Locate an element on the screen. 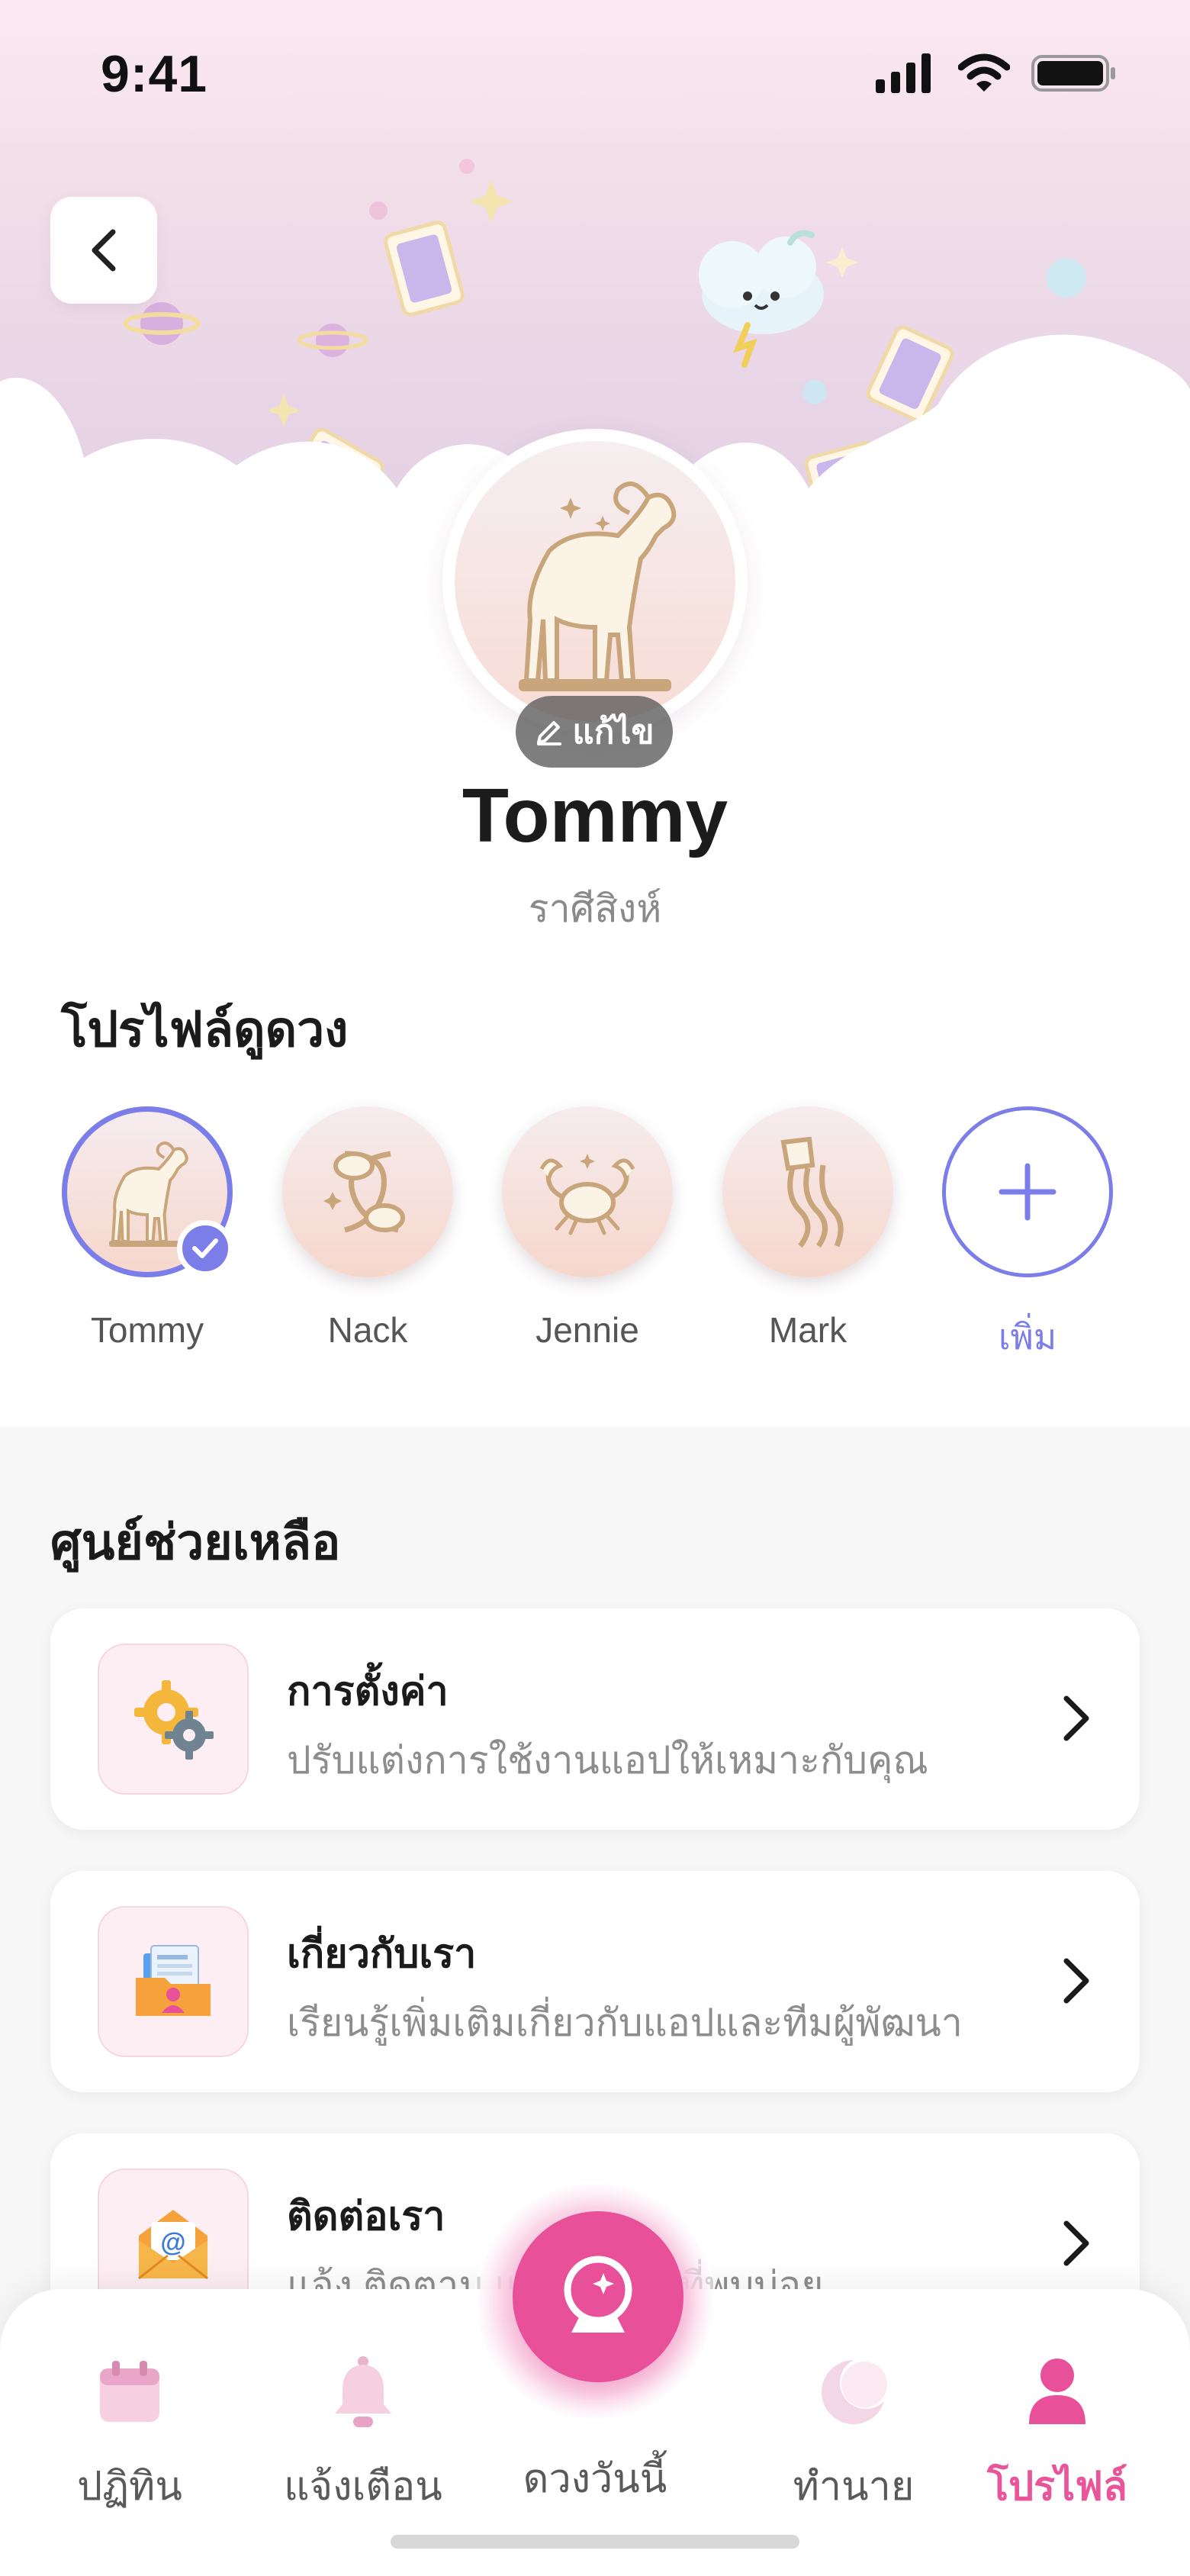  nav-label: ปฏิทิน is located at coordinates (129, 2487).